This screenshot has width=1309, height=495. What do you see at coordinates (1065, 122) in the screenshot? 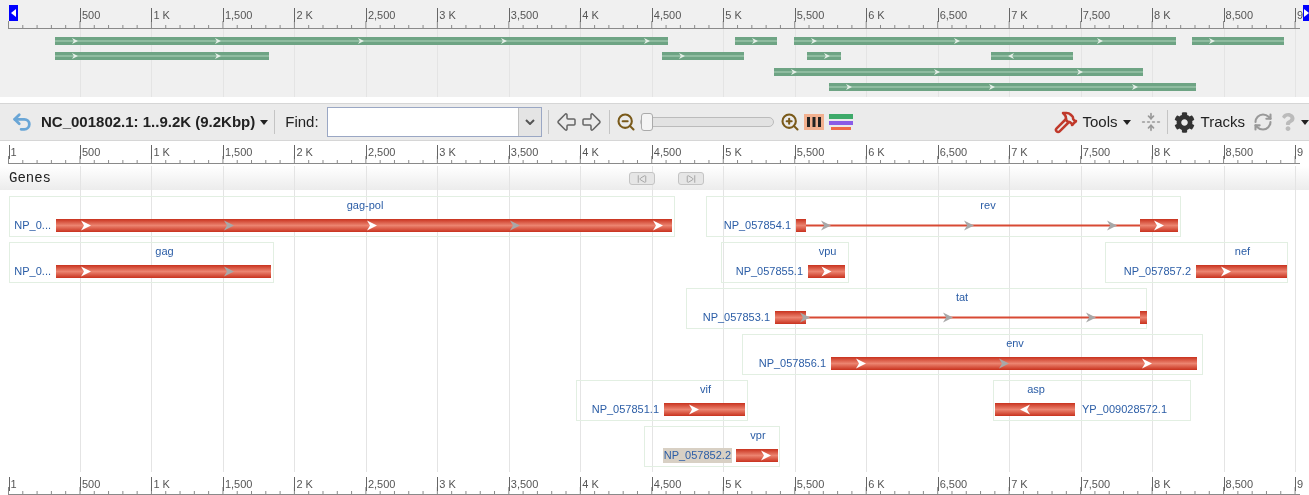
I see `hammer-icon` at bounding box center [1065, 122].